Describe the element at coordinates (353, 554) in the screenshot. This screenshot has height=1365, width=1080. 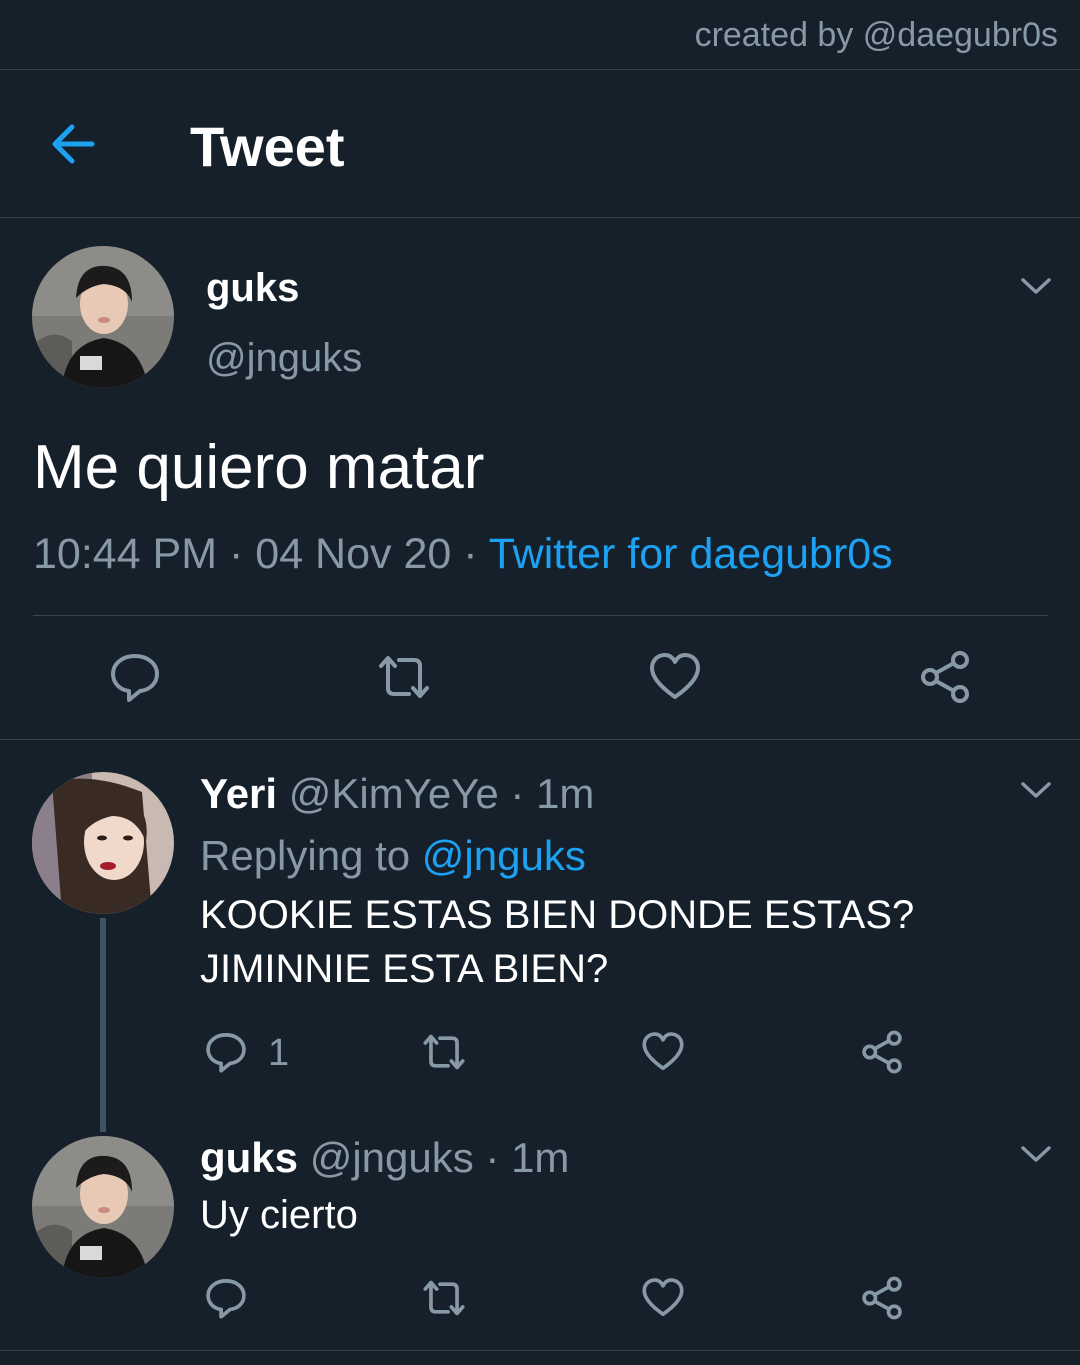
I see `tweet-date: 04 Nov 20` at that location.